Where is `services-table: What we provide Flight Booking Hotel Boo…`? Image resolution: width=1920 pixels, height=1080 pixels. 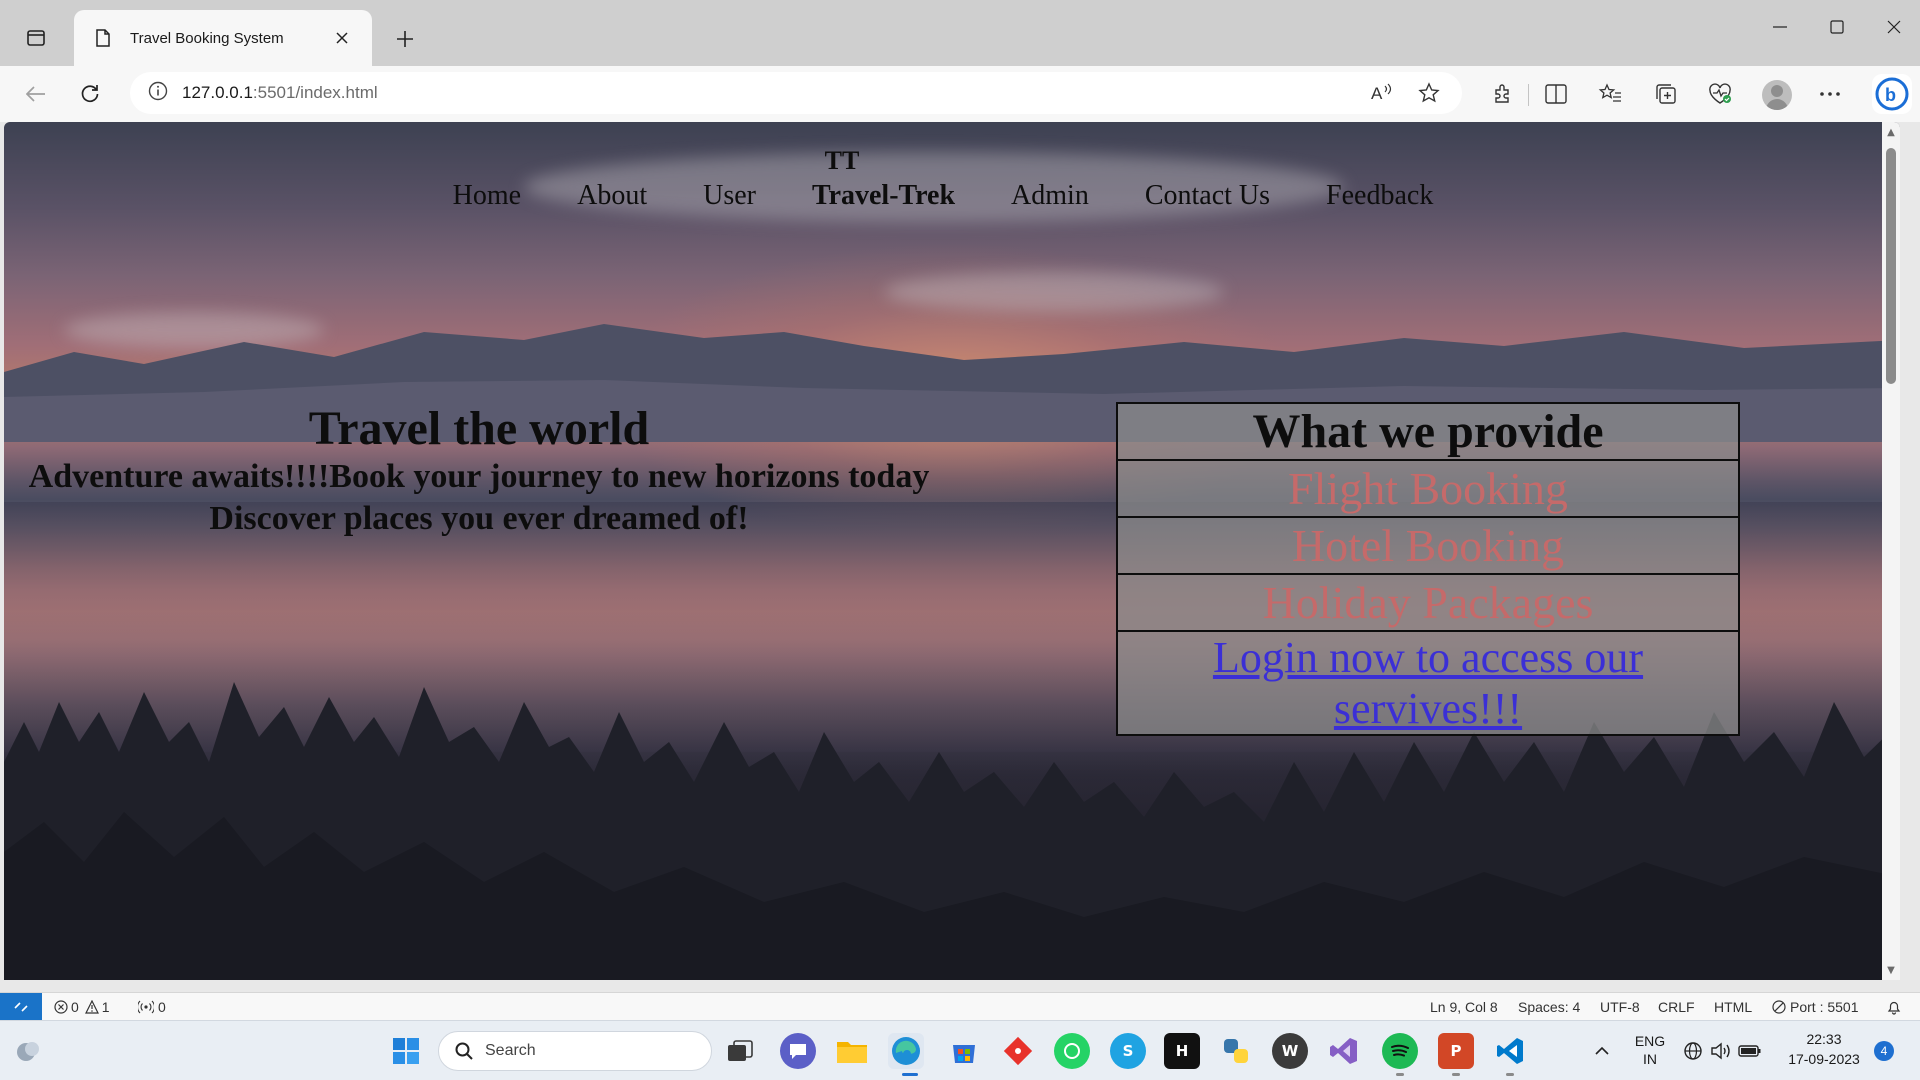
services-table: What we provide Flight Booking Hotel Boo… is located at coordinates (1428, 569).